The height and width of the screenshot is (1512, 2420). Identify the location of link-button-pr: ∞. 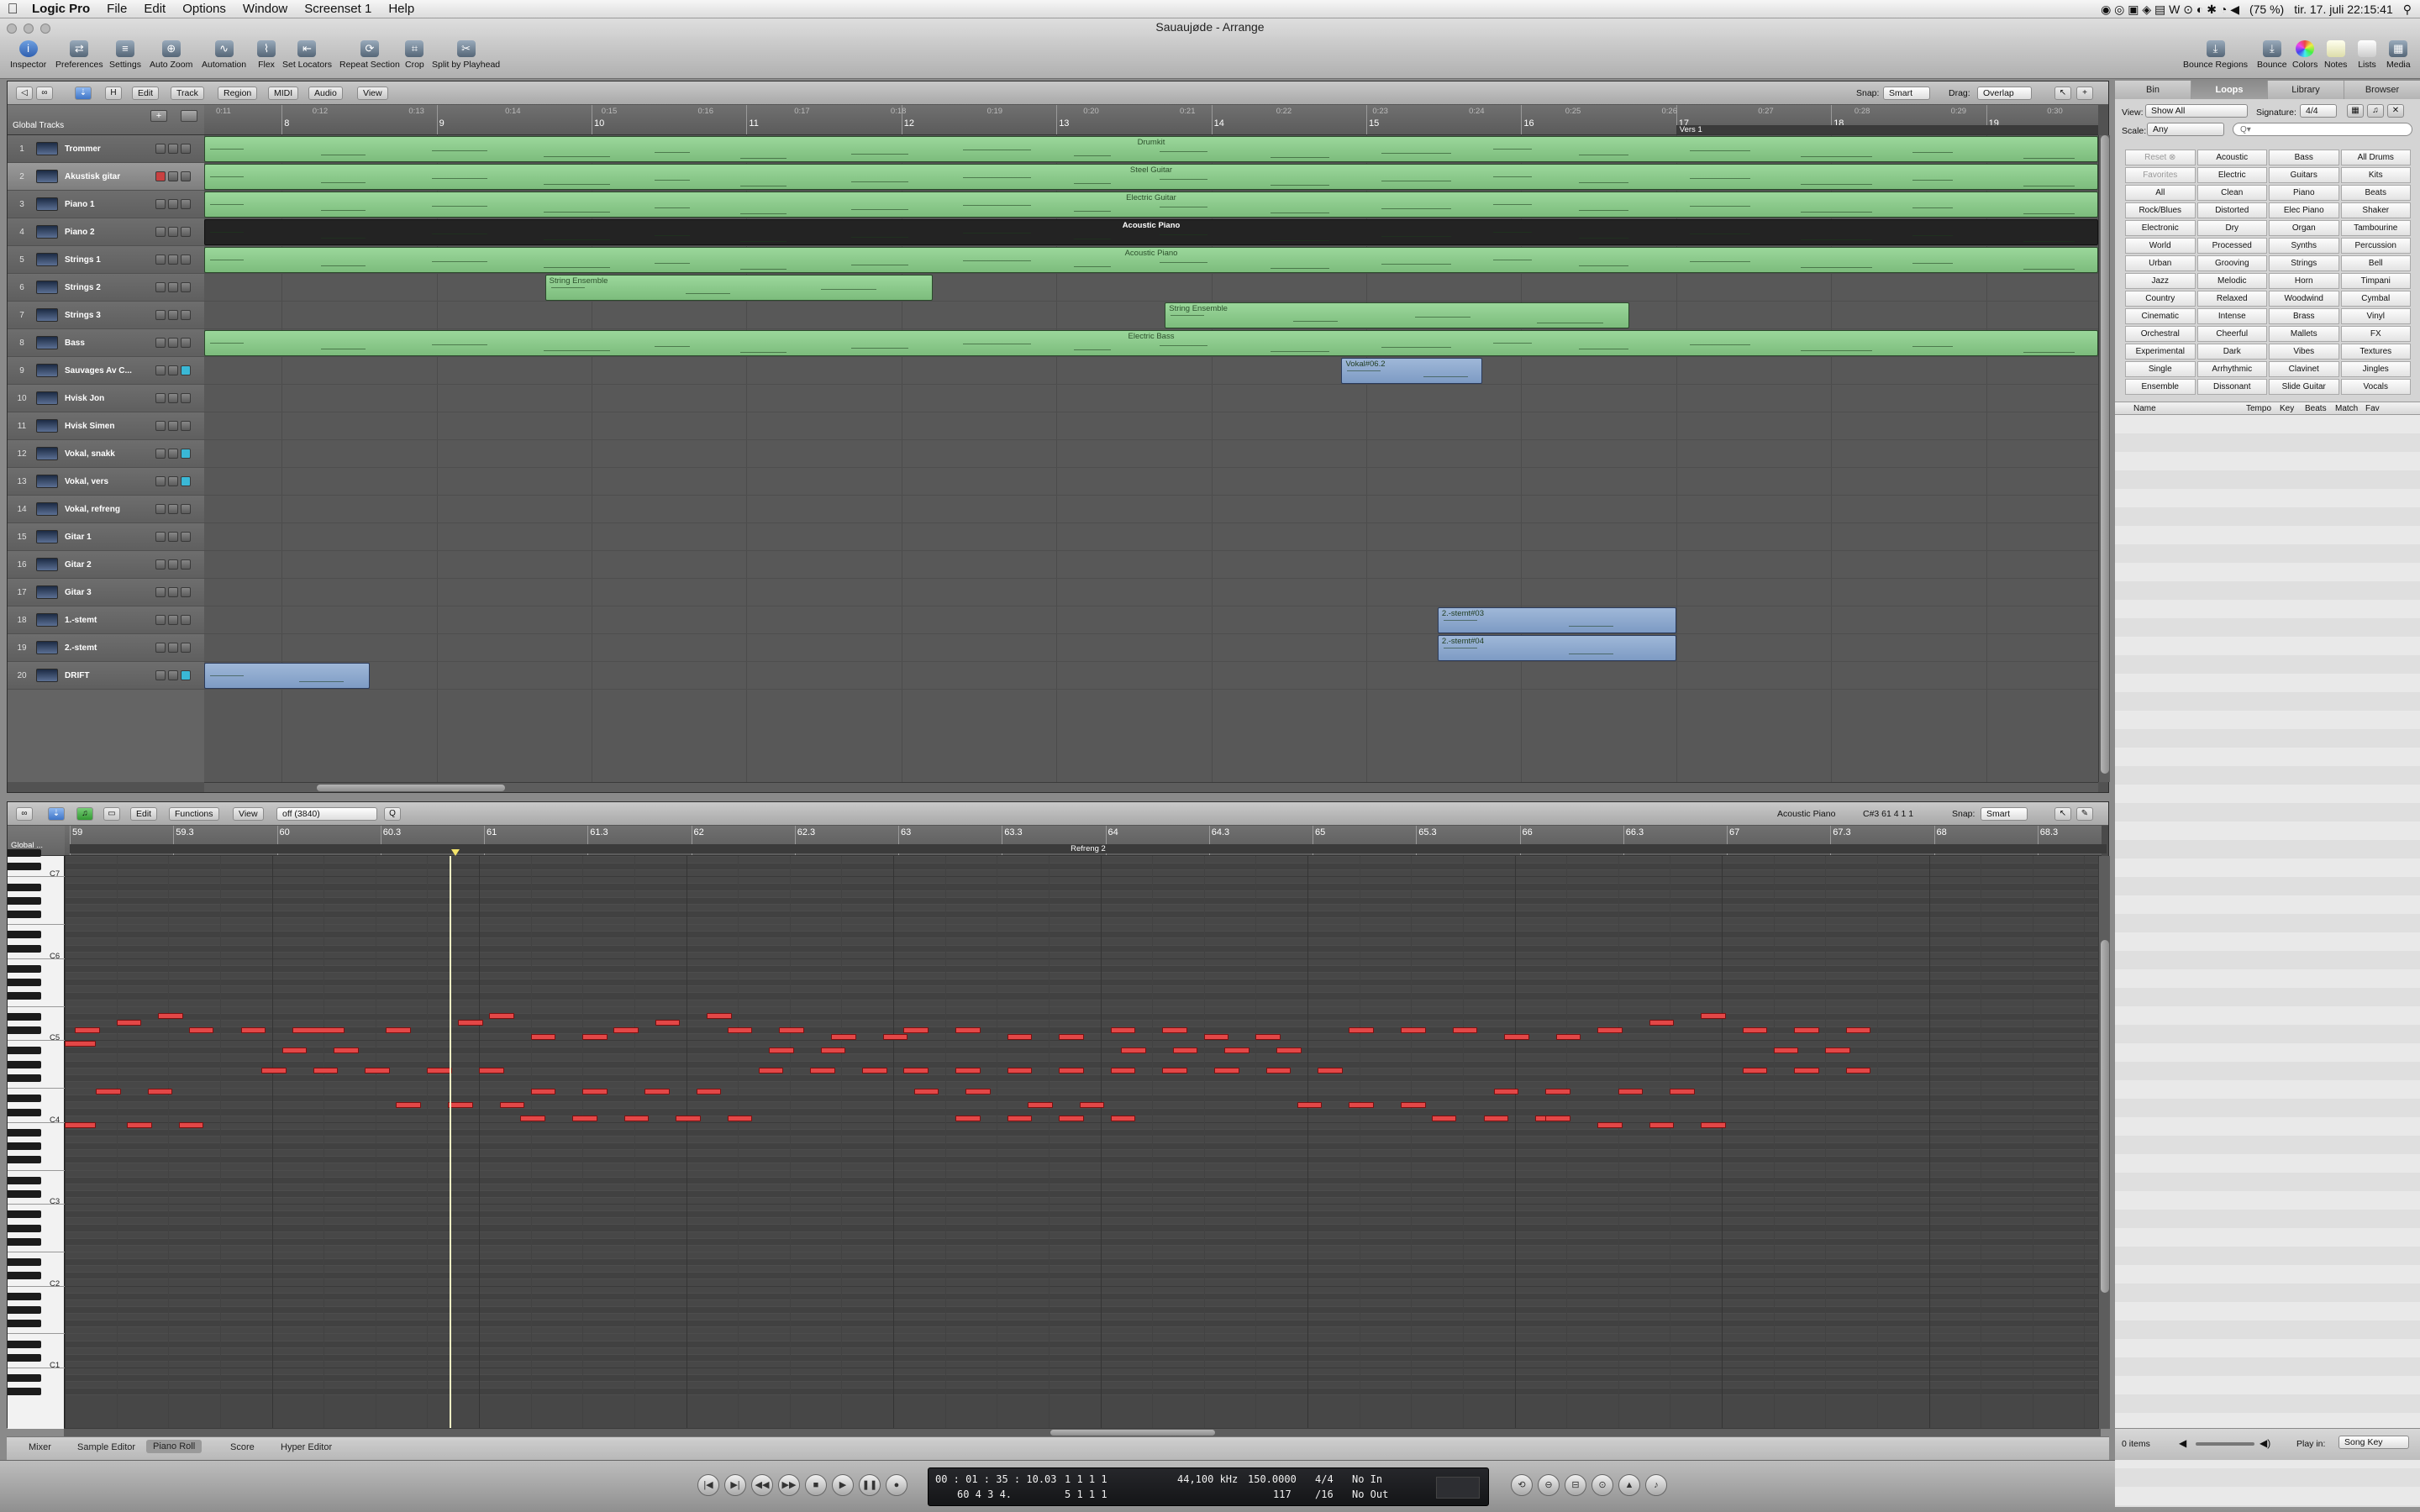
(24, 814).